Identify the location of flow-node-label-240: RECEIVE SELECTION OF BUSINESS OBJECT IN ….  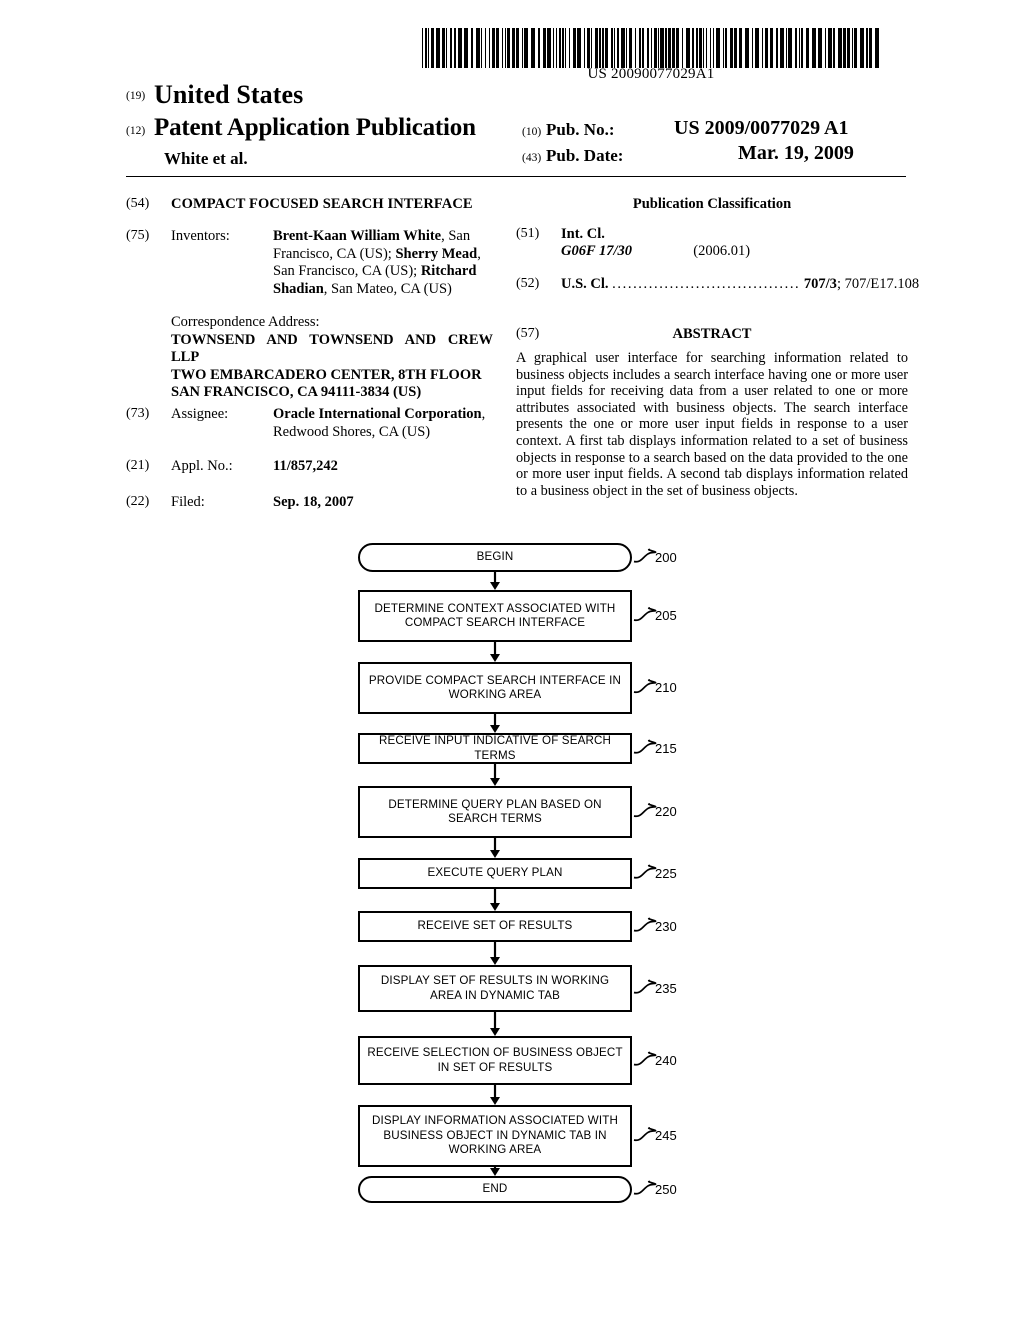
(495, 1060).